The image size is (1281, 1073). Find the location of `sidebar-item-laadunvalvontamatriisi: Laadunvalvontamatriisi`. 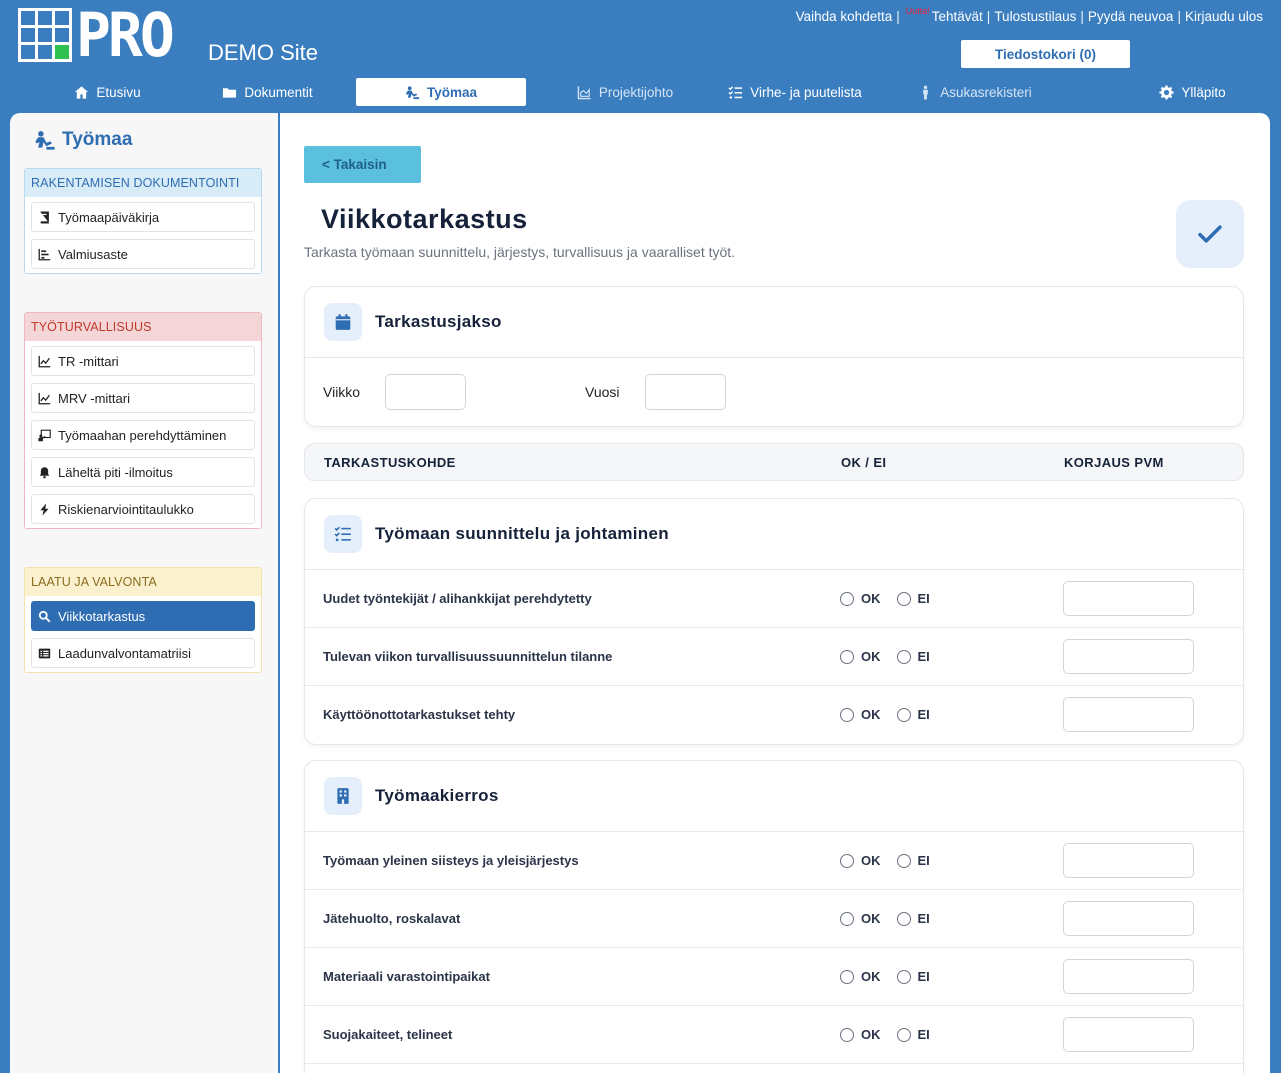

sidebar-item-laadunvalvontamatriisi: Laadunvalvontamatriisi is located at coordinates (143, 653).